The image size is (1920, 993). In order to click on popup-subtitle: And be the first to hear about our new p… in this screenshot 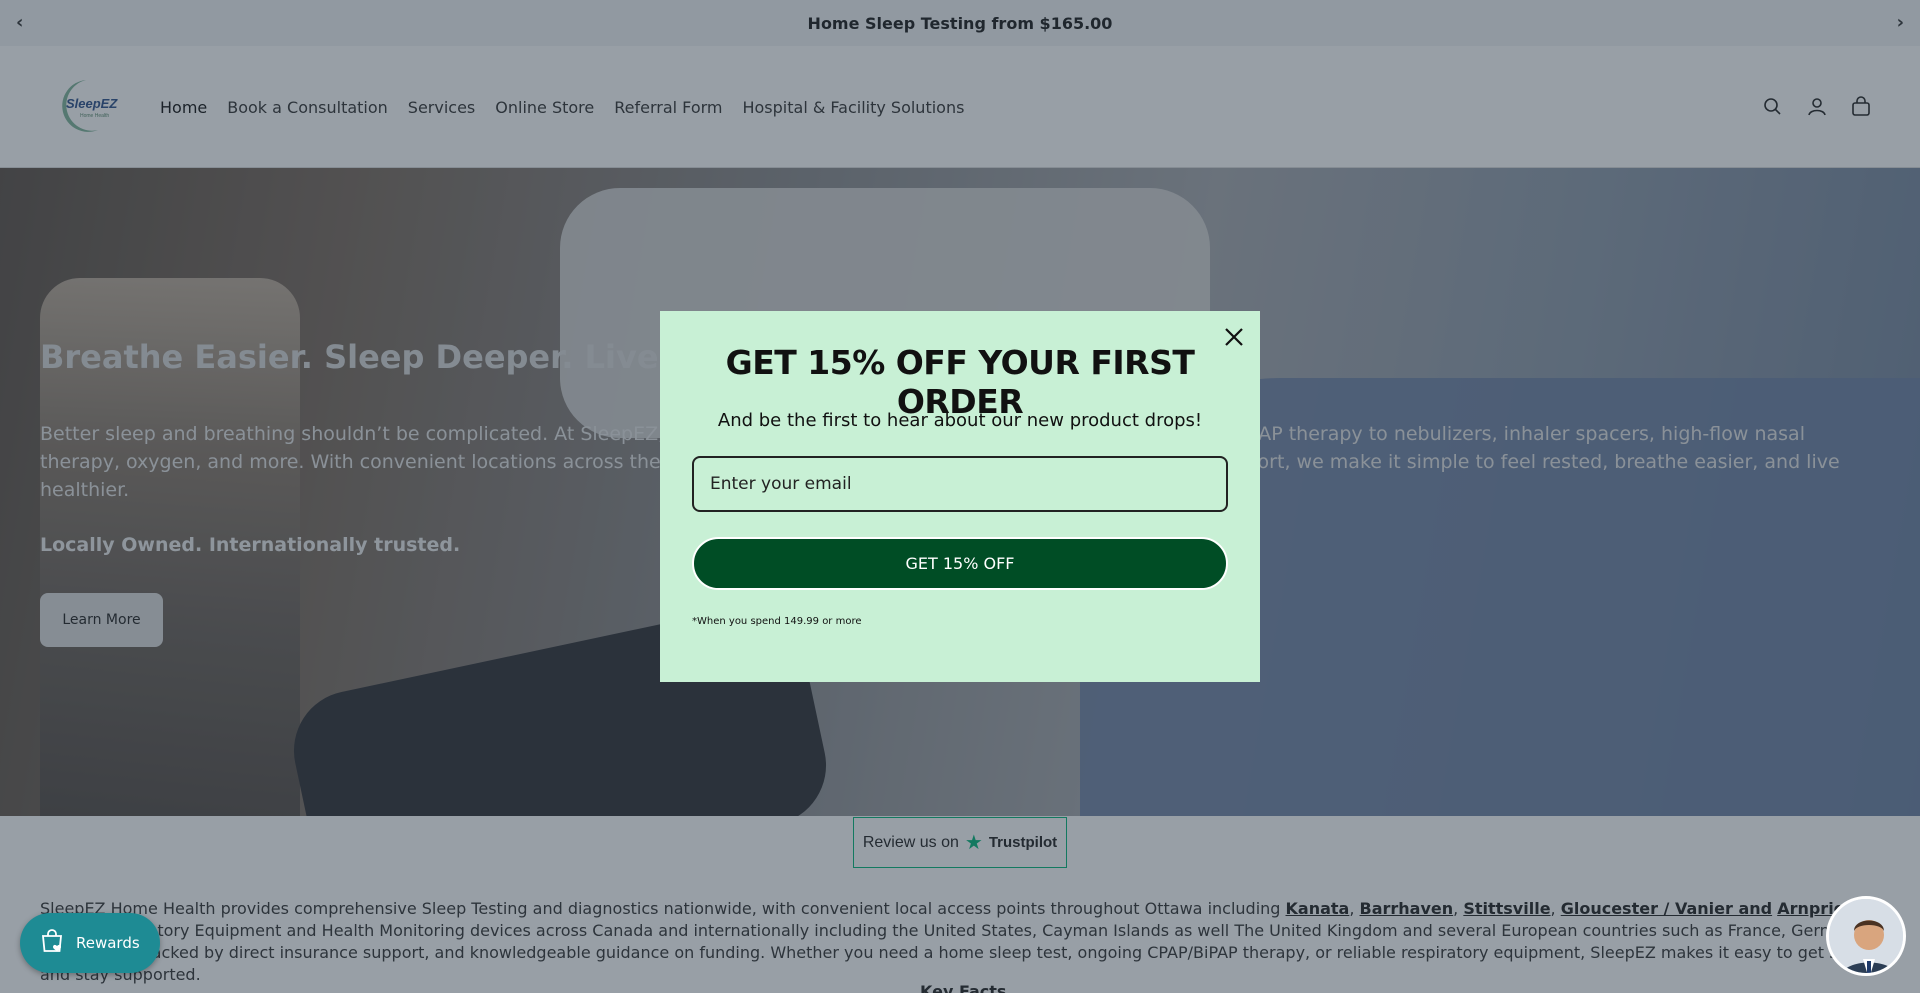, I will do `click(960, 420)`.